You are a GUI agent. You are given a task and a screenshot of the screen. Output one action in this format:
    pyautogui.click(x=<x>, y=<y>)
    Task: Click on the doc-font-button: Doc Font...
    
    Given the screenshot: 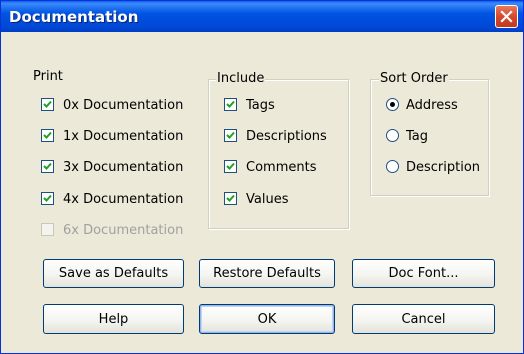 What is the action you would take?
    pyautogui.click(x=423, y=273)
    